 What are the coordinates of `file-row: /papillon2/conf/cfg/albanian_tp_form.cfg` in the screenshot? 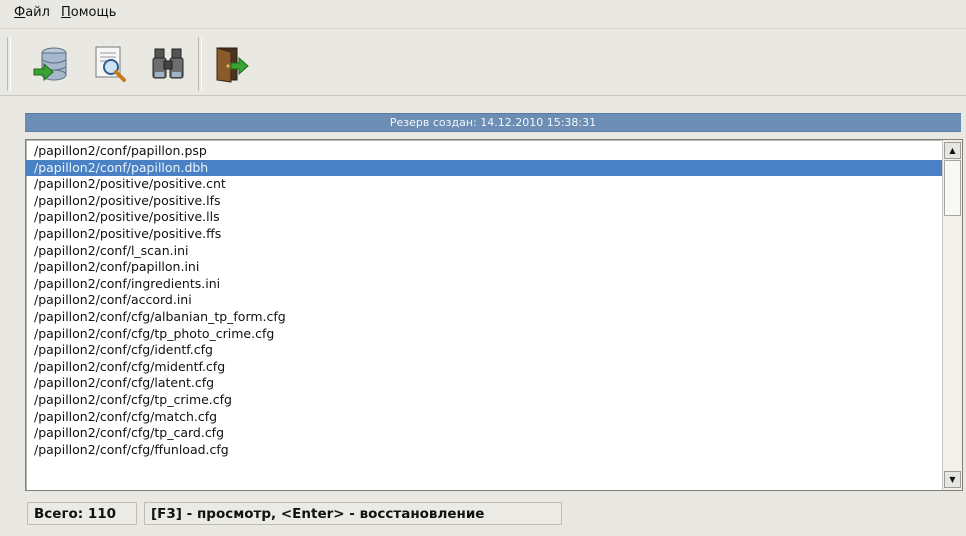 It's located at (484, 317).